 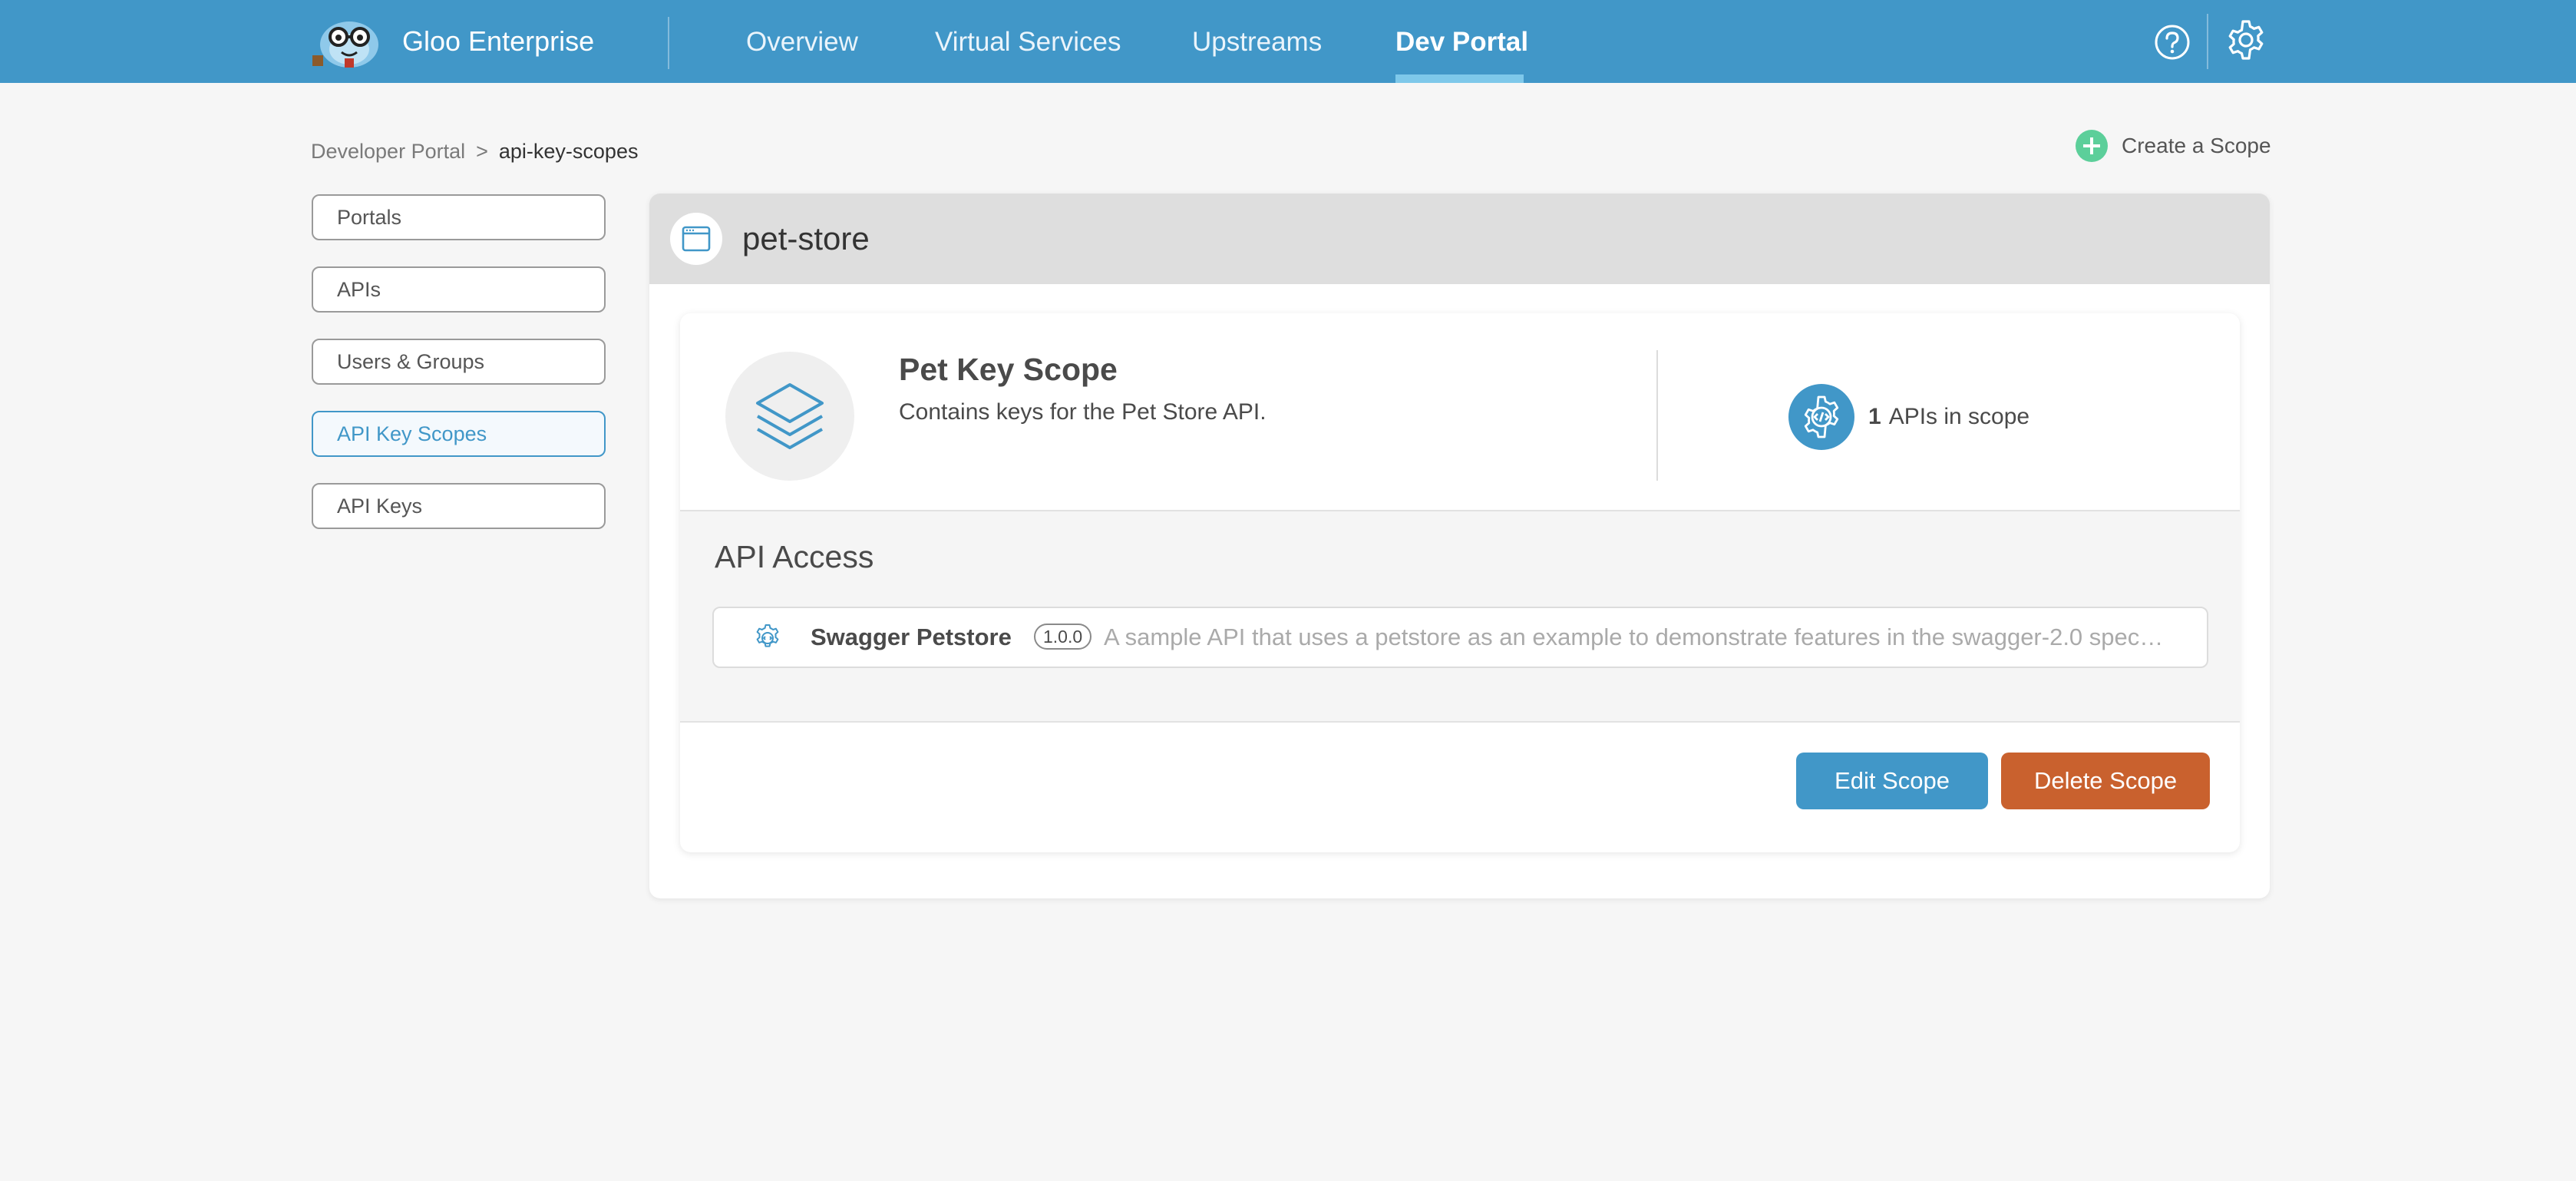 I want to click on gear-icon, so click(x=2245, y=39).